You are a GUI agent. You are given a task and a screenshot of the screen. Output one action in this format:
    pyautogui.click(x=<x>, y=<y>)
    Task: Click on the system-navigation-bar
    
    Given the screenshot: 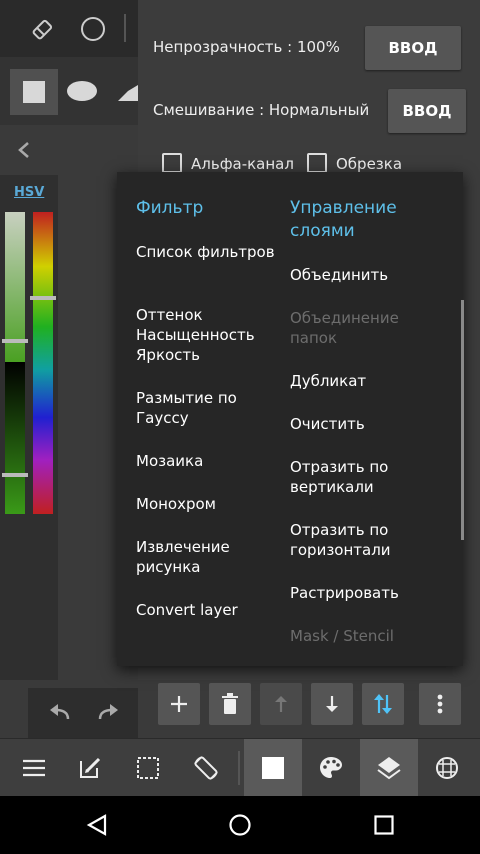 What is the action you would take?
    pyautogui.click(x=240, y=825)
    